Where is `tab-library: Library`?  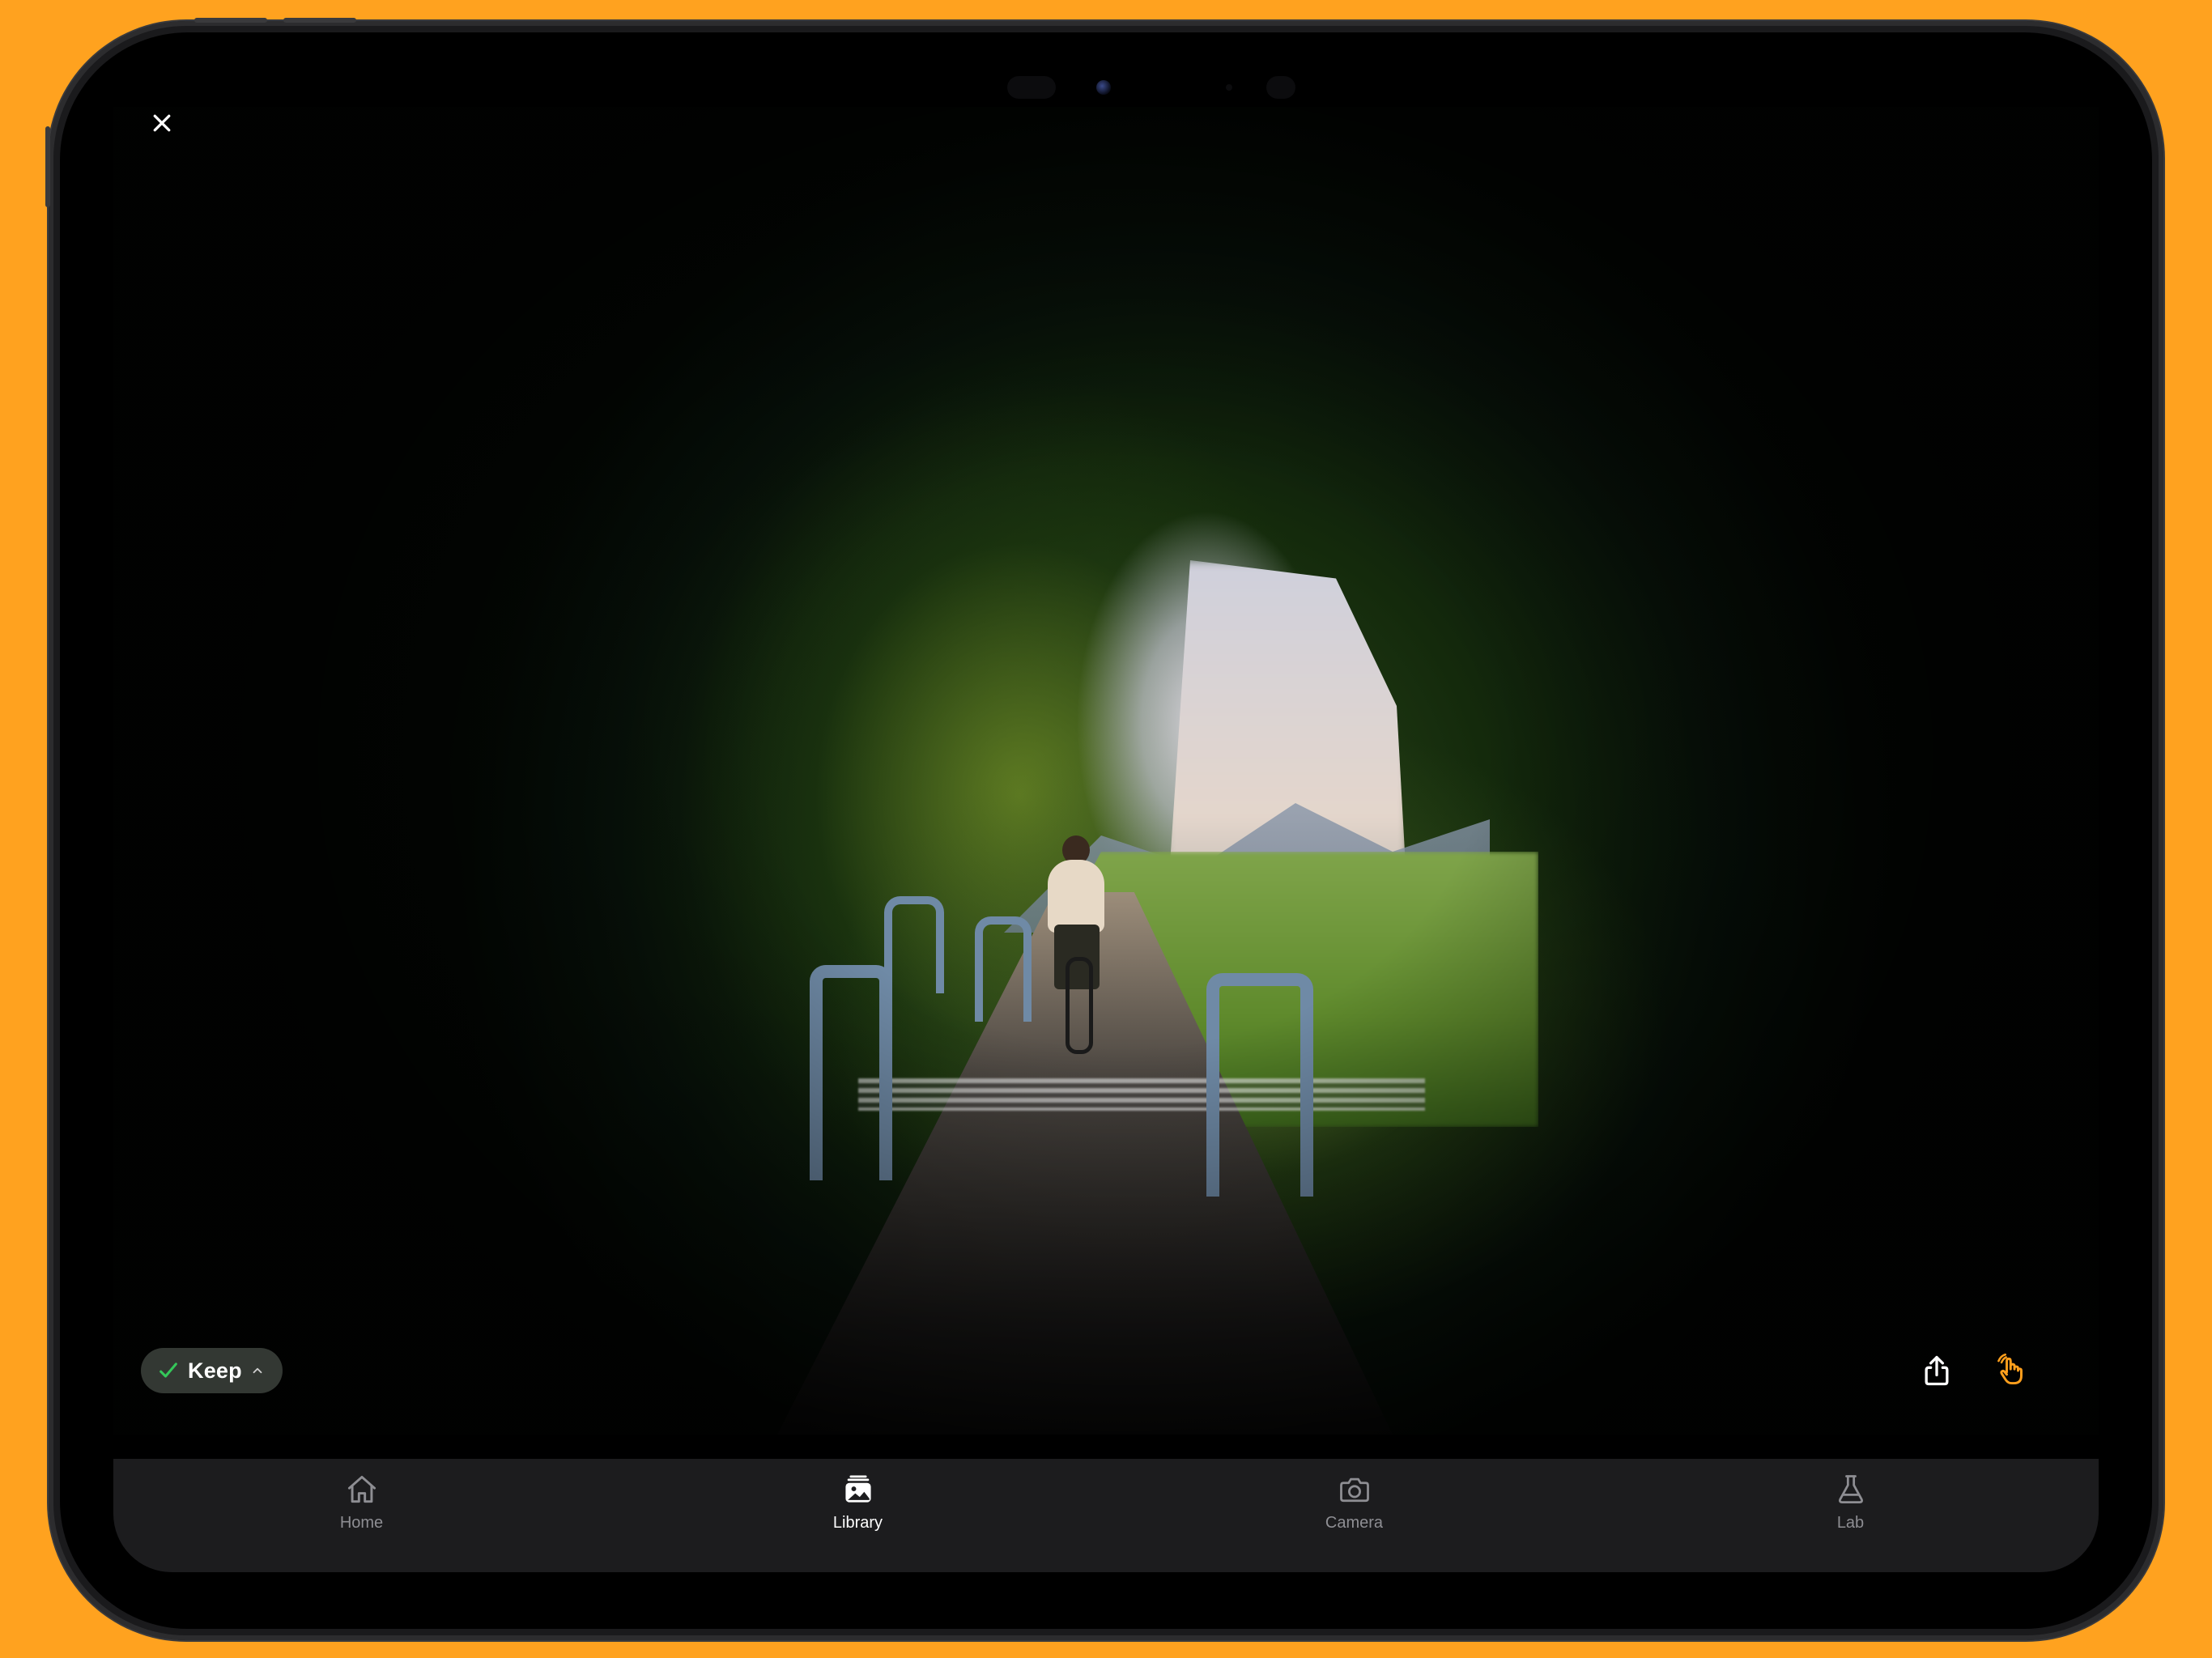
tab-library: Library is located at coordinates (858, 1496).